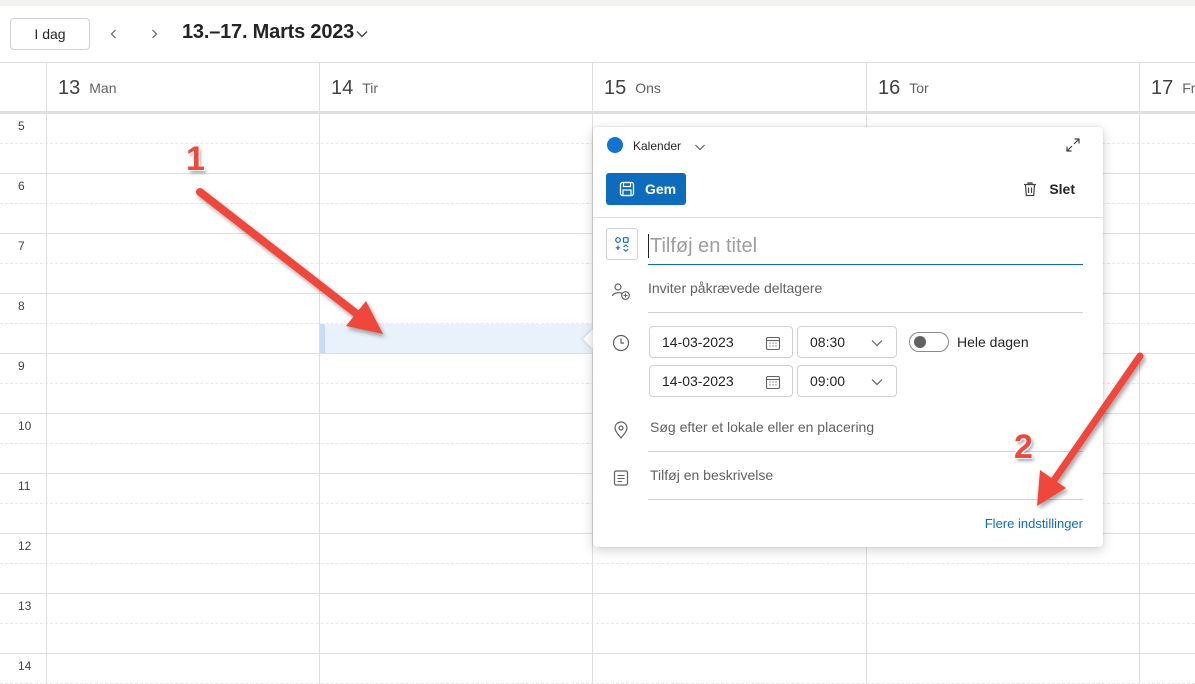  I want to click on category-icon, so click(622, 244).